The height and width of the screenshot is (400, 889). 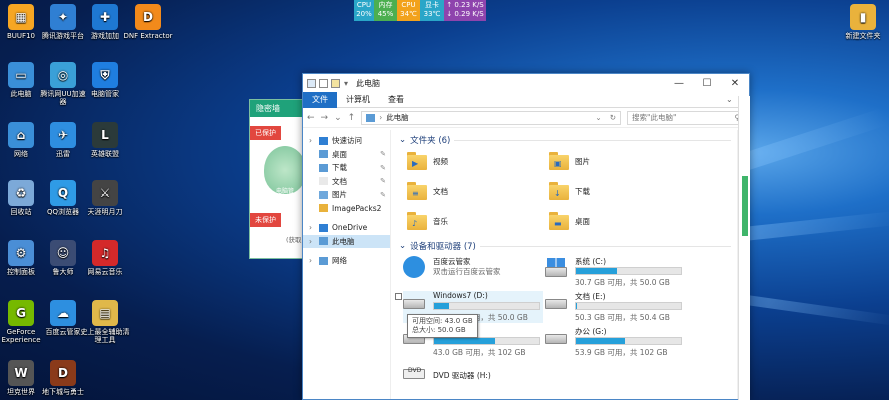 I want to click on desktop-shortcut: ⛨ 电脑管家, so click(x=105, y=80).